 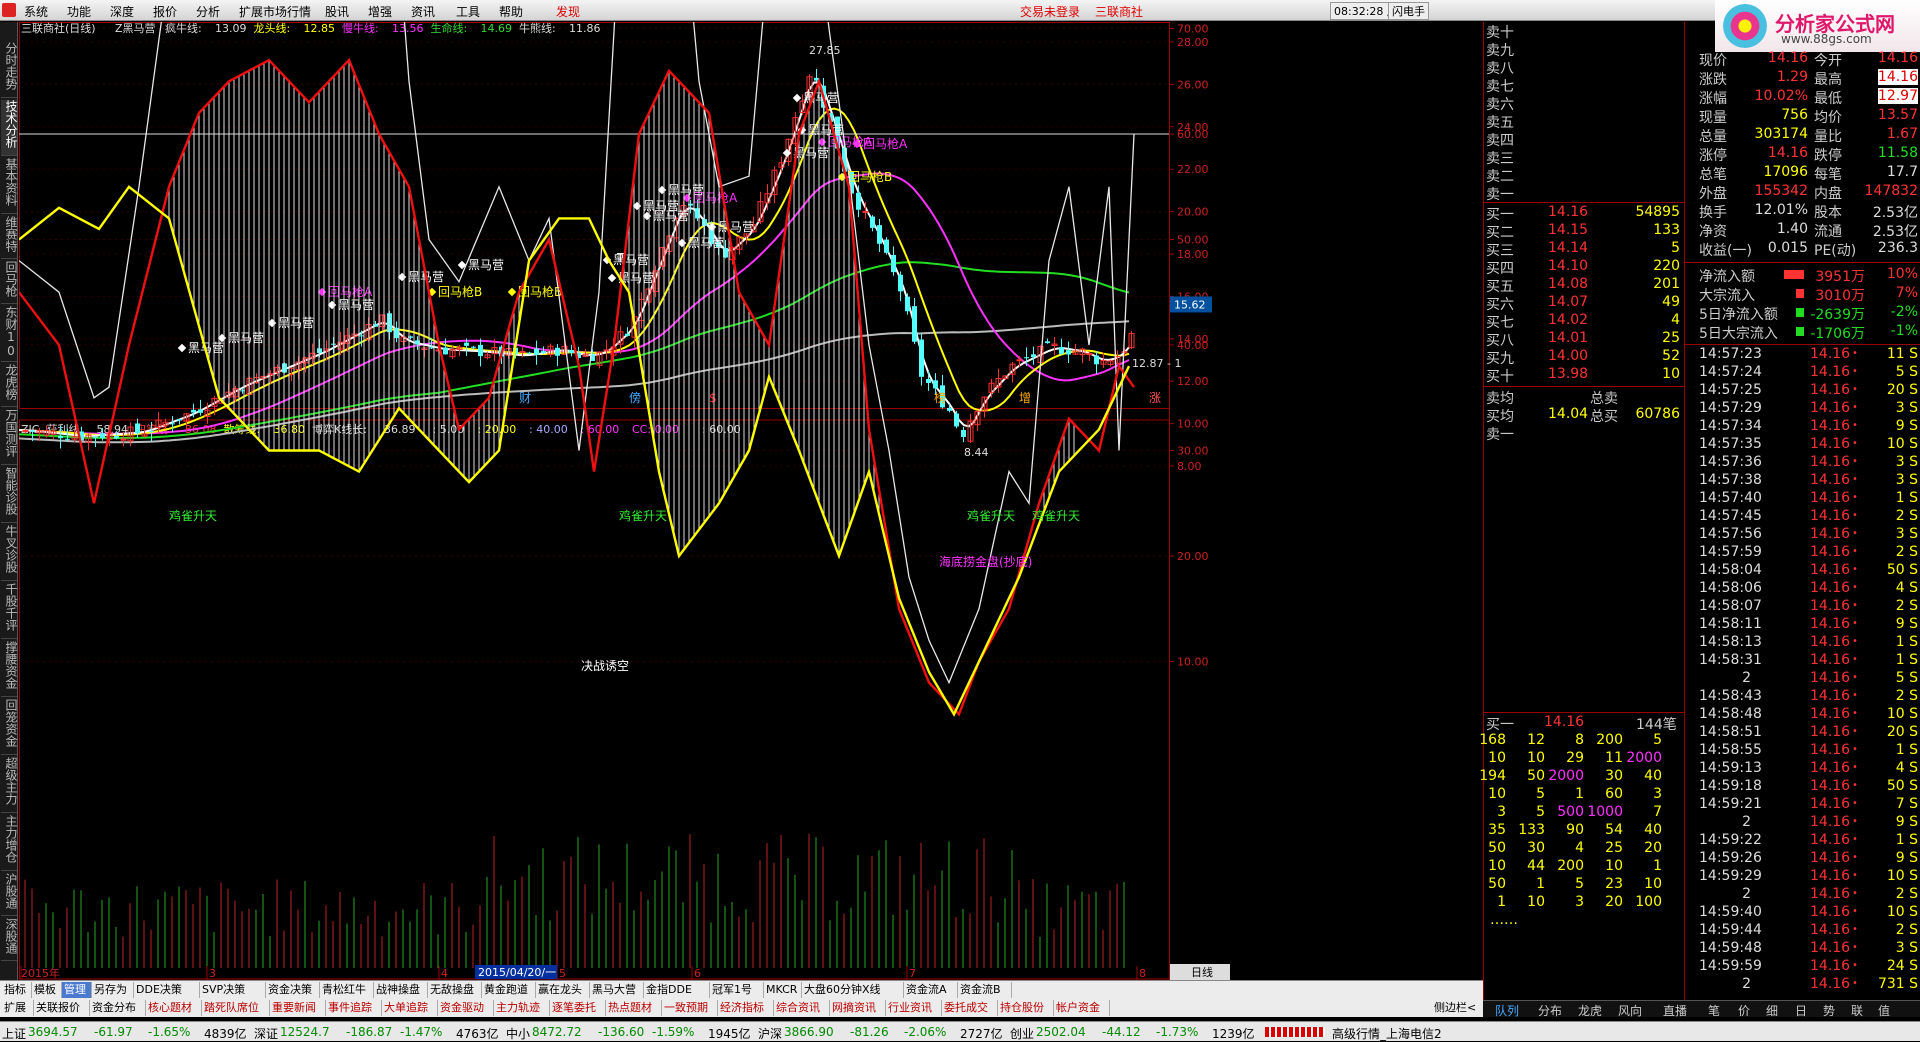 I want to click on indicator-tab-5: SVP决策, so click(x=233, y=990).